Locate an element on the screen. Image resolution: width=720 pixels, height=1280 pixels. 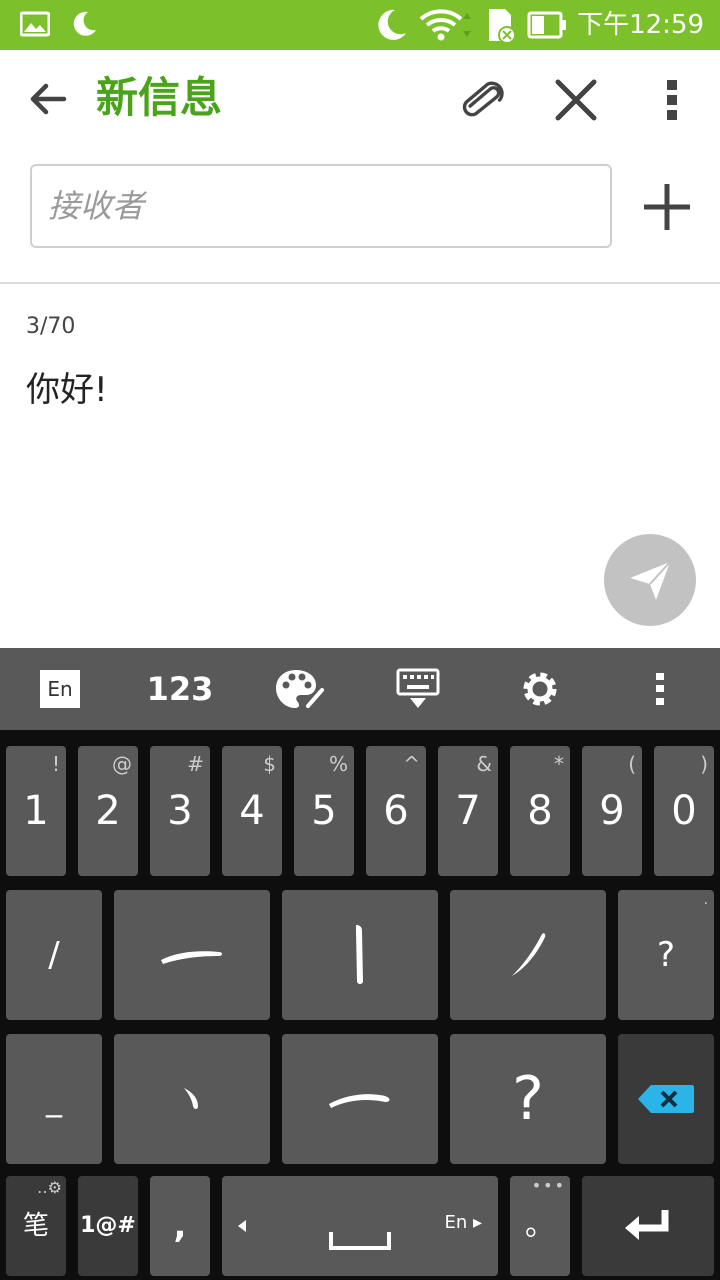
attach-icon is located at coordinates (482, 100).